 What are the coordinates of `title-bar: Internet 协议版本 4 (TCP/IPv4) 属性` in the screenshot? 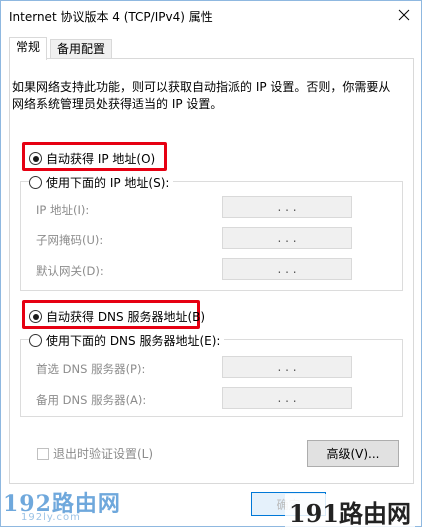 It's located at (211, 16).